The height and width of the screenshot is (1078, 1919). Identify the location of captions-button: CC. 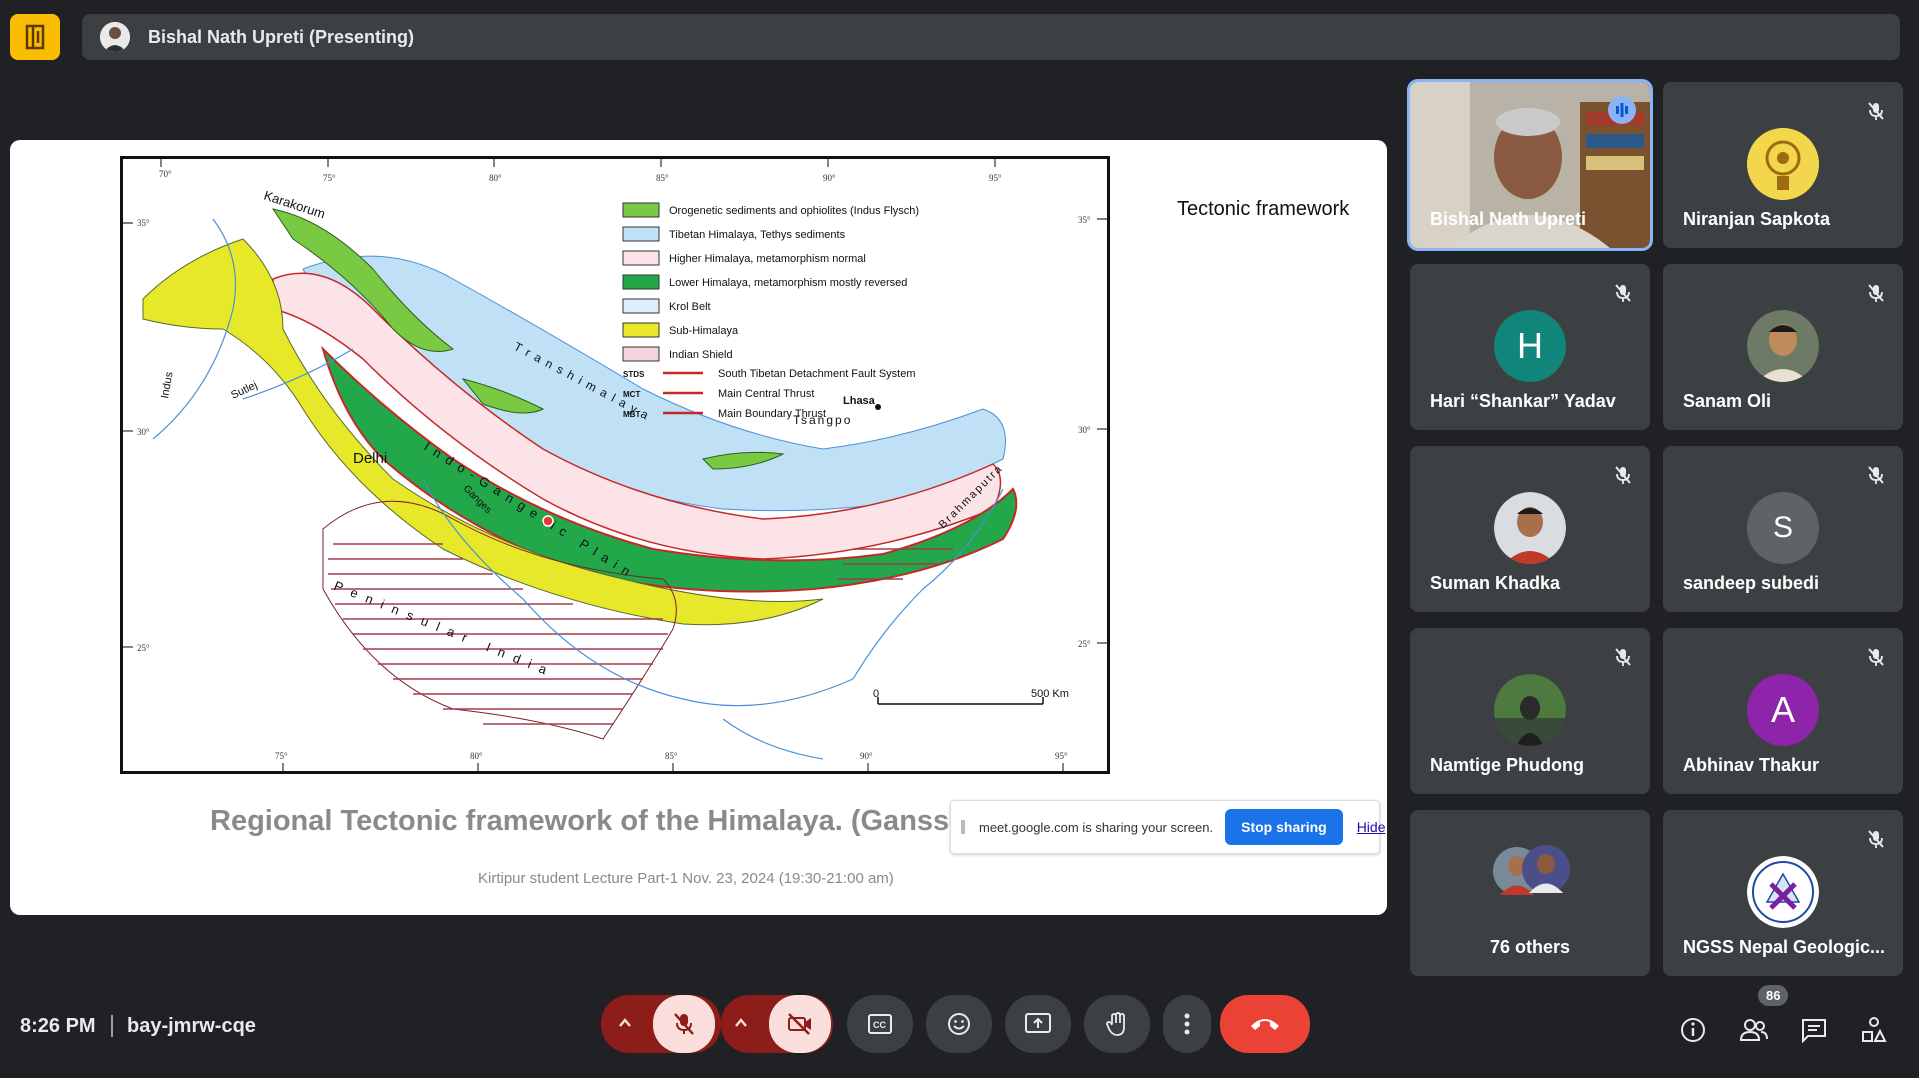
(880, 1024).